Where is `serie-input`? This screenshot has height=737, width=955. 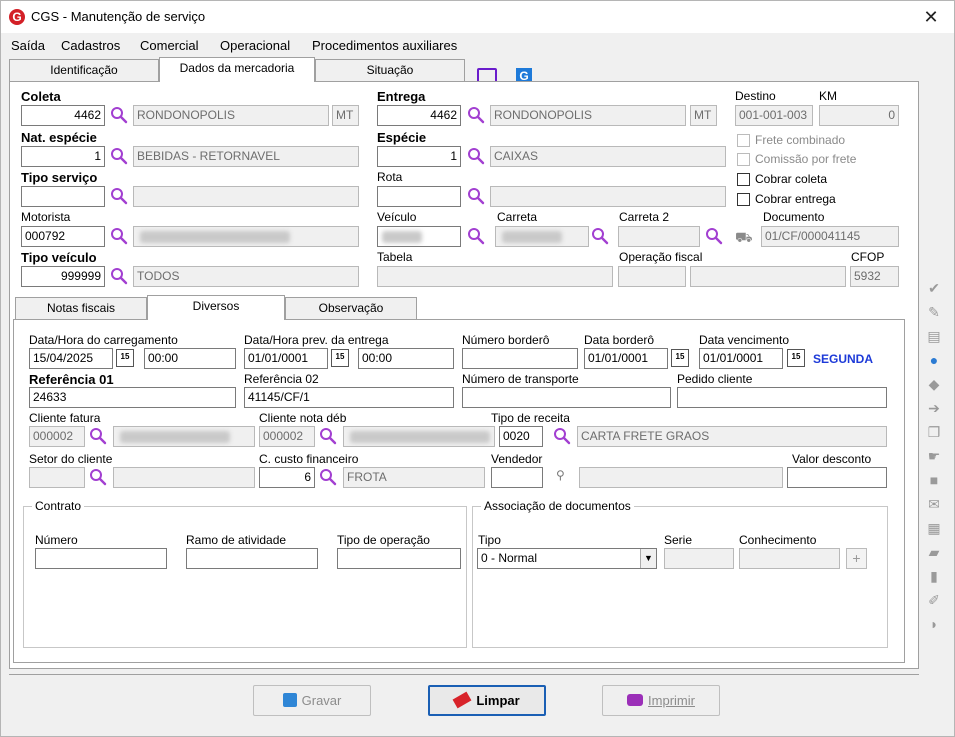 serie-input is located at coordinates (699, 558).